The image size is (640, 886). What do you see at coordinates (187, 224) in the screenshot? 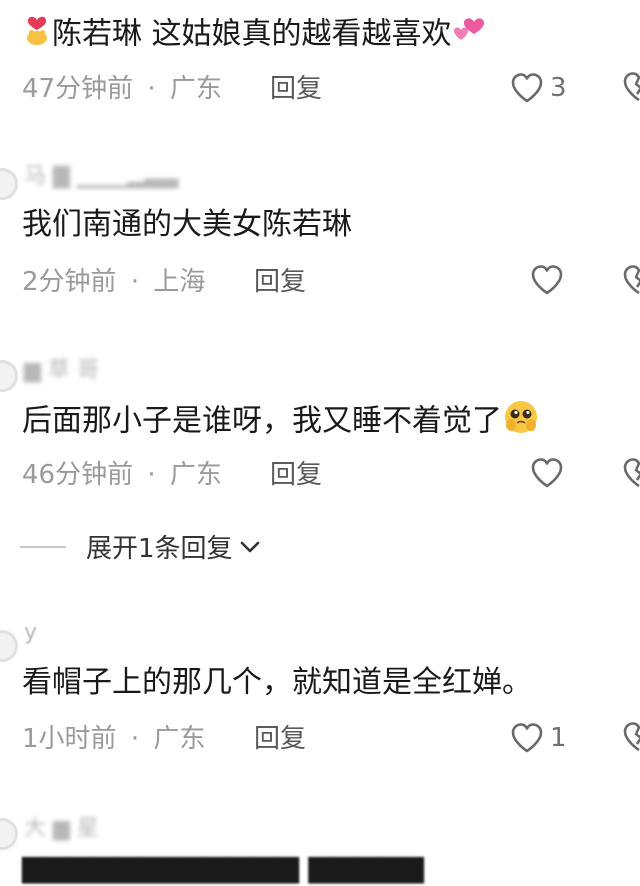
I see `comment-text: 我们南通的大美女陈若琳` at bounding box center [187, 224].